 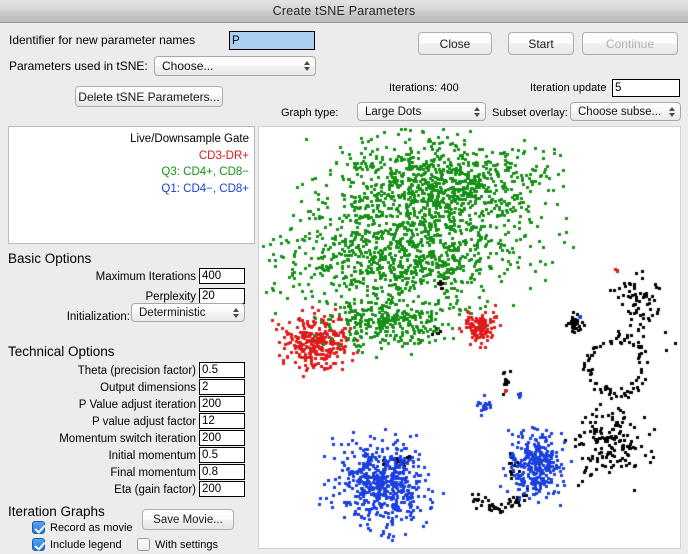 What do you see at coordinates (153, 473) in the screenshot?
I see `final-momentum-label: Final momentum` at bounding box center [153, 473].